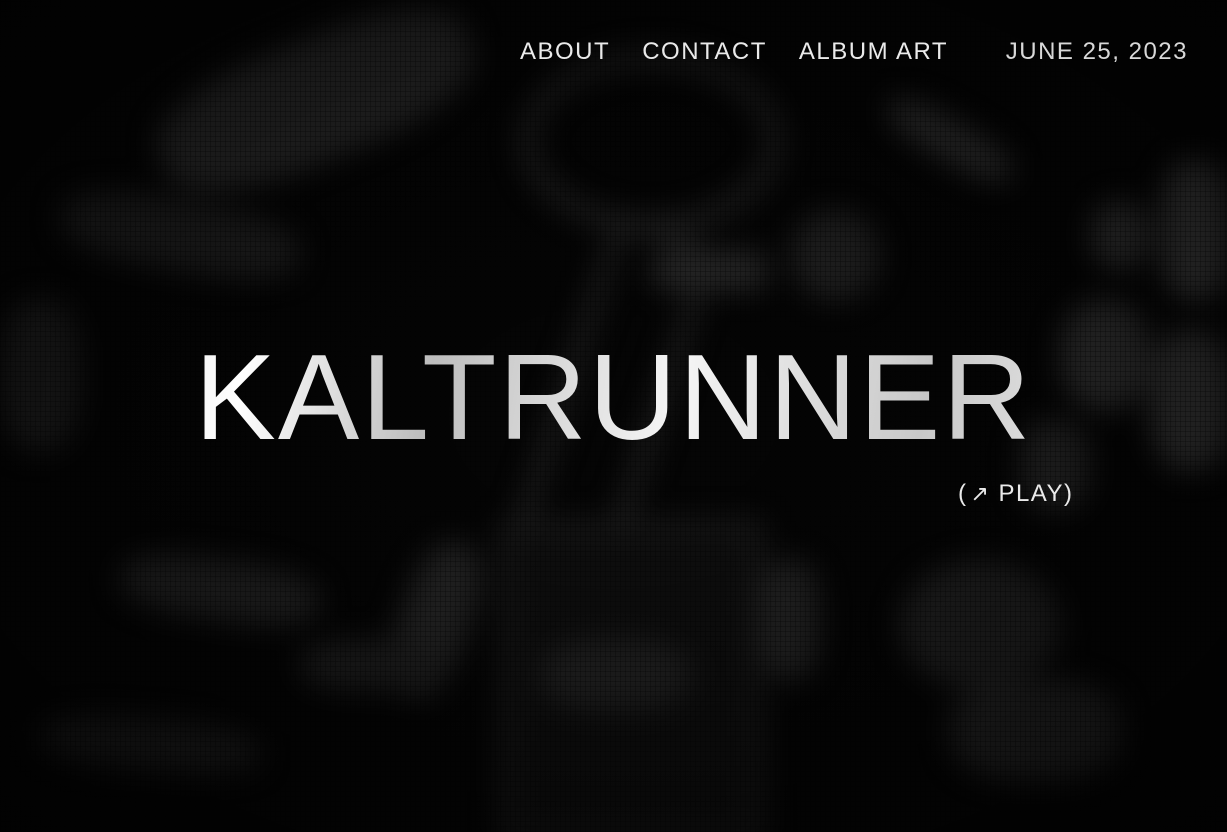 The image size is (1227, 832). What do you see at coordinates (963, 493) in the screenshot?
I see `play-open-paren: (` at bounding box center [963, 493].